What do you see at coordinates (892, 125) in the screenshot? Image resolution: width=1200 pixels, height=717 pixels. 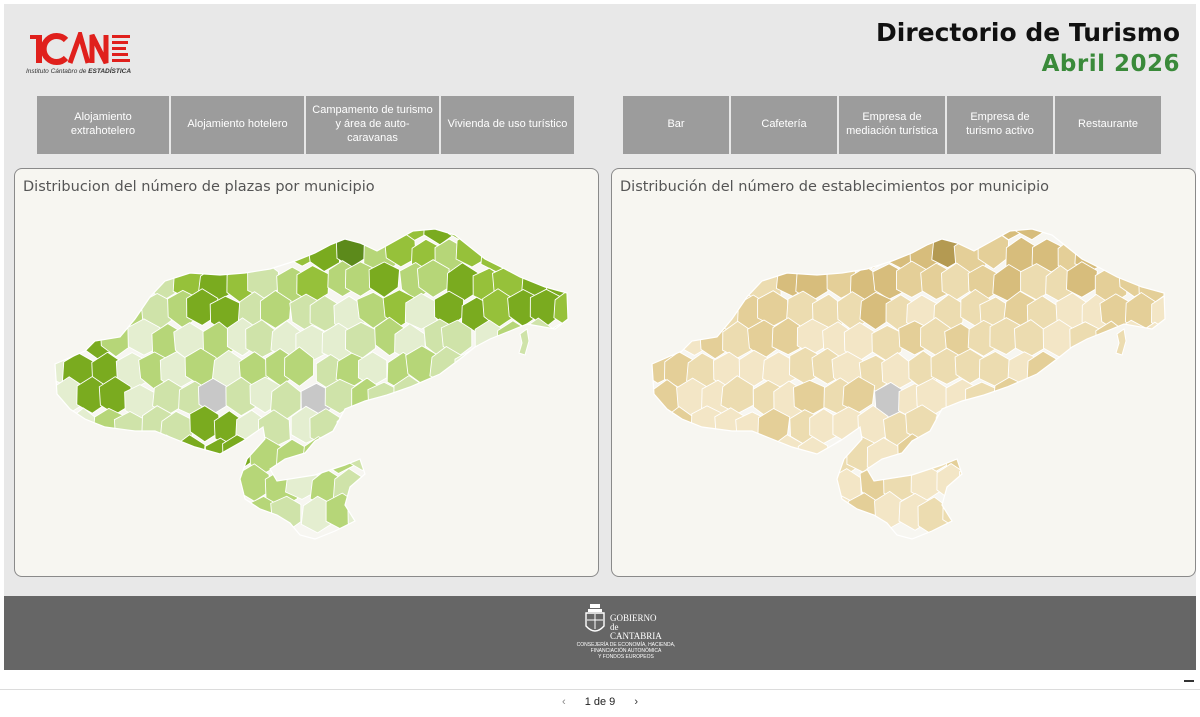 I see `tab-empresa-mediacion: Empresa de mediación turística` at bounding box center [892, 125].